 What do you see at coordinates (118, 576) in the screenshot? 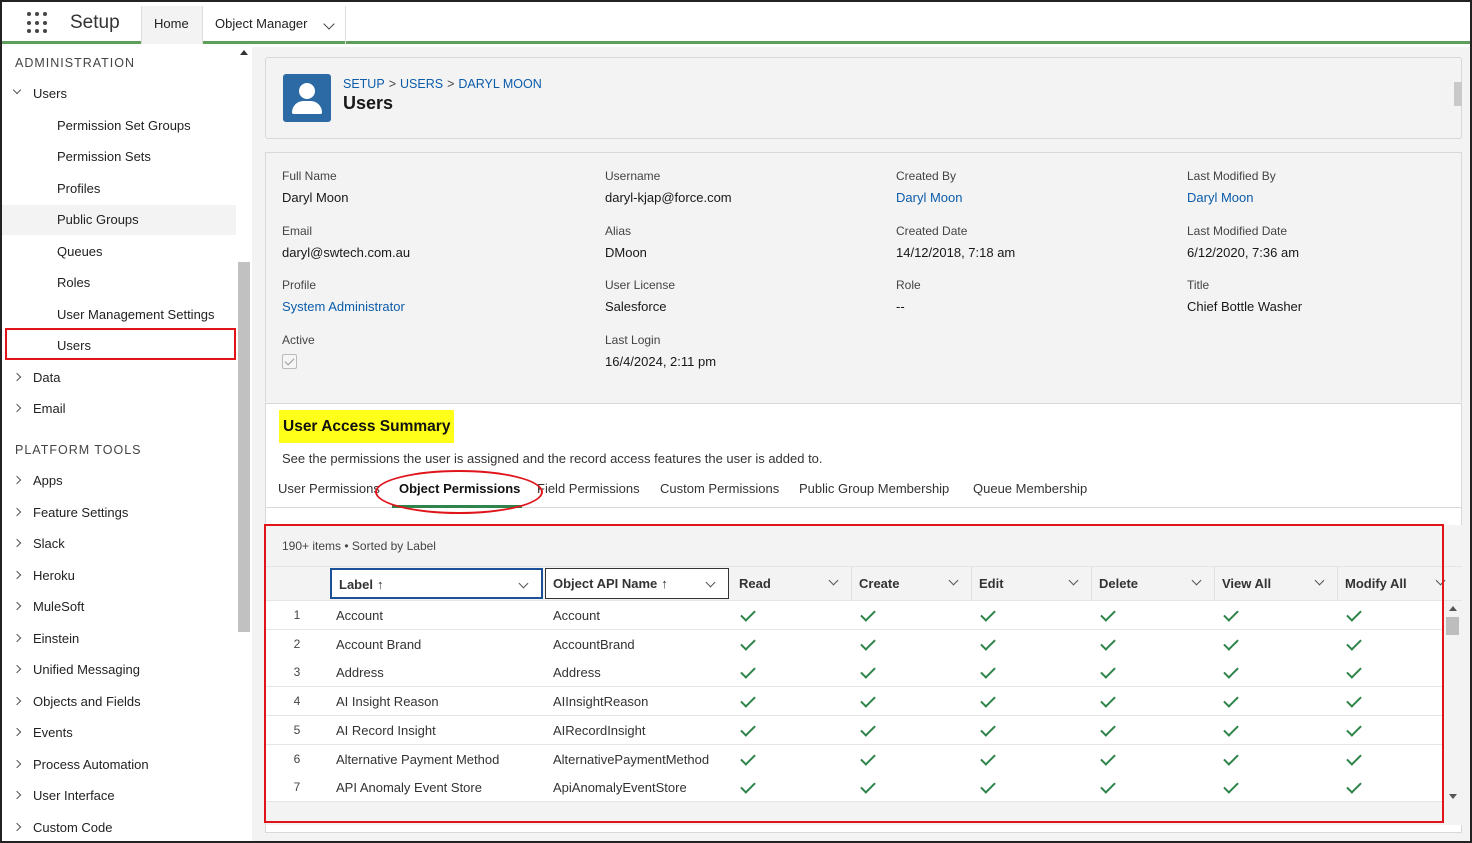
I see `sidebar-group-heroku: Heroku` at bounding box center [118, 576].